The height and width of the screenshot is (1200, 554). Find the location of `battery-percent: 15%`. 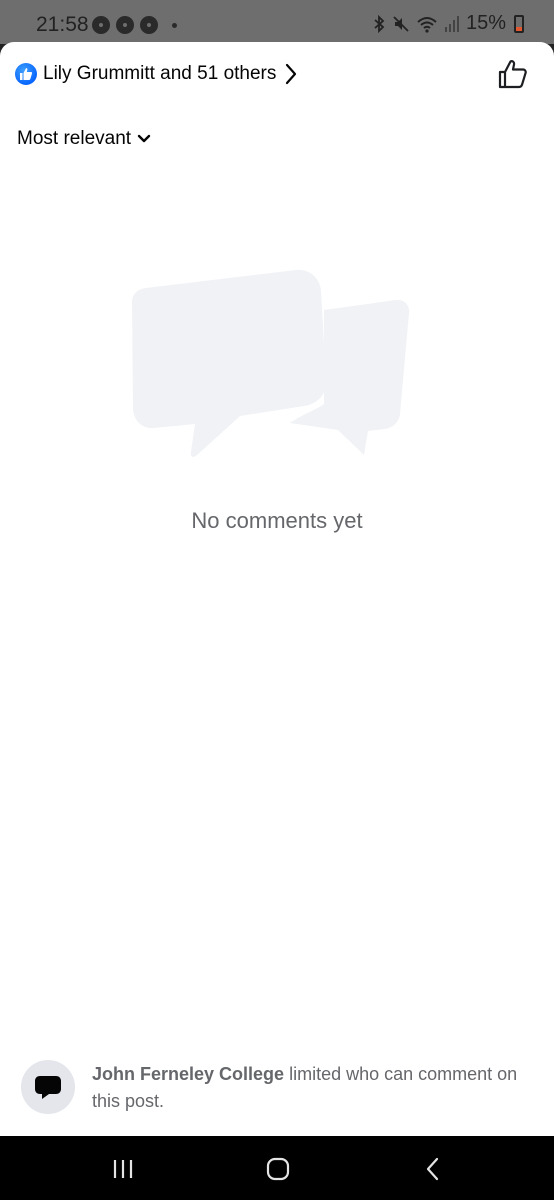

battery-percent: 15% is located at coordinates (485, 23).